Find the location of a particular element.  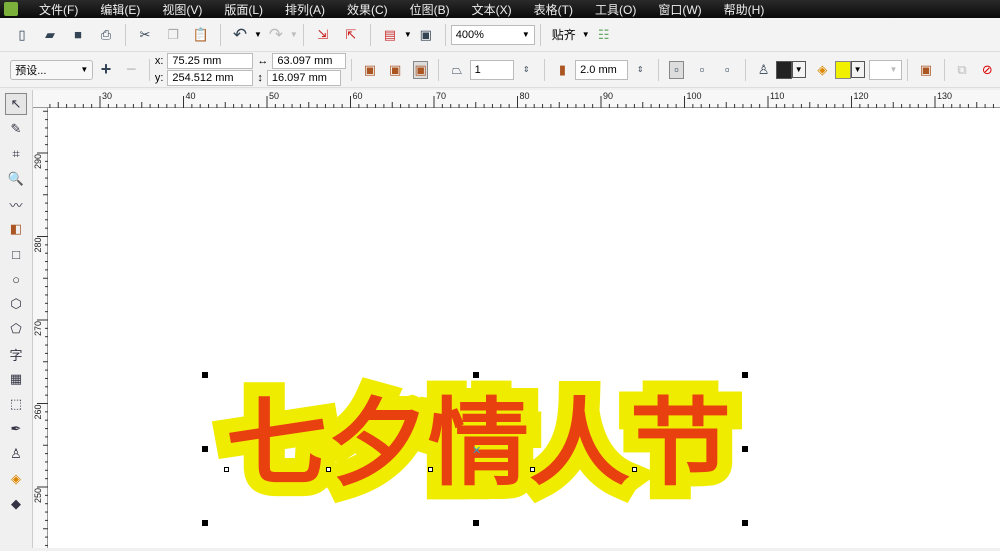

basic-shapes-tool-icon: ⬠ is located at coordinates (16, 329).